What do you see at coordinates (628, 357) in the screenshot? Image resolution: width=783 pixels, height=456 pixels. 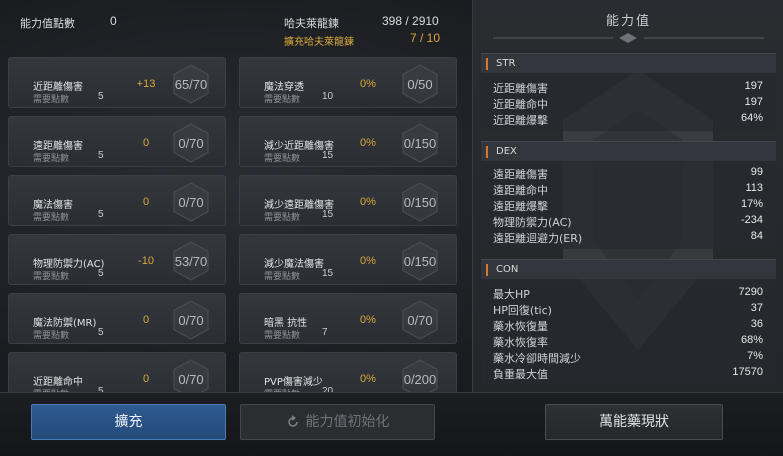 I see `stat-row: 藥水冷卻時間減少 7%` at bounding box center [628, 357].